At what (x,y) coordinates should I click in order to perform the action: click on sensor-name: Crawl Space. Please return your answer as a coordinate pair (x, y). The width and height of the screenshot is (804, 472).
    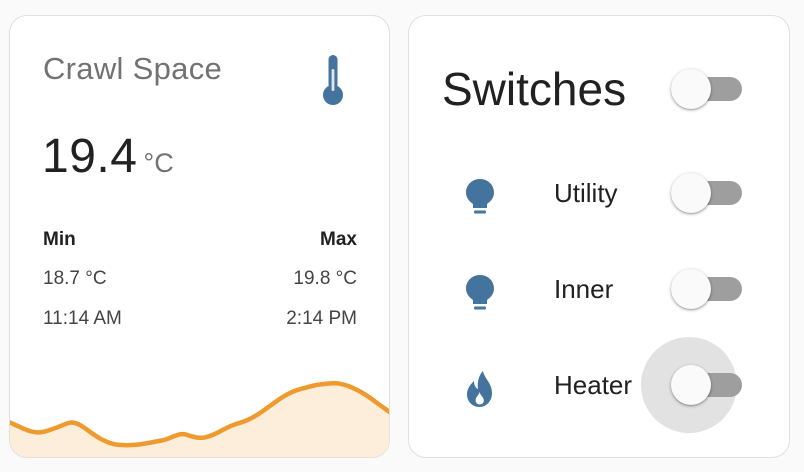
    Looking at the image, I should click on (133, 68).